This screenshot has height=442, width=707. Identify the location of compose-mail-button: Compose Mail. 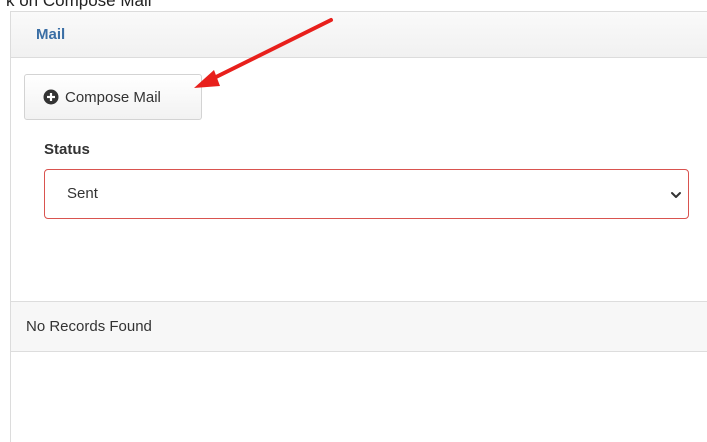
(113, 97).